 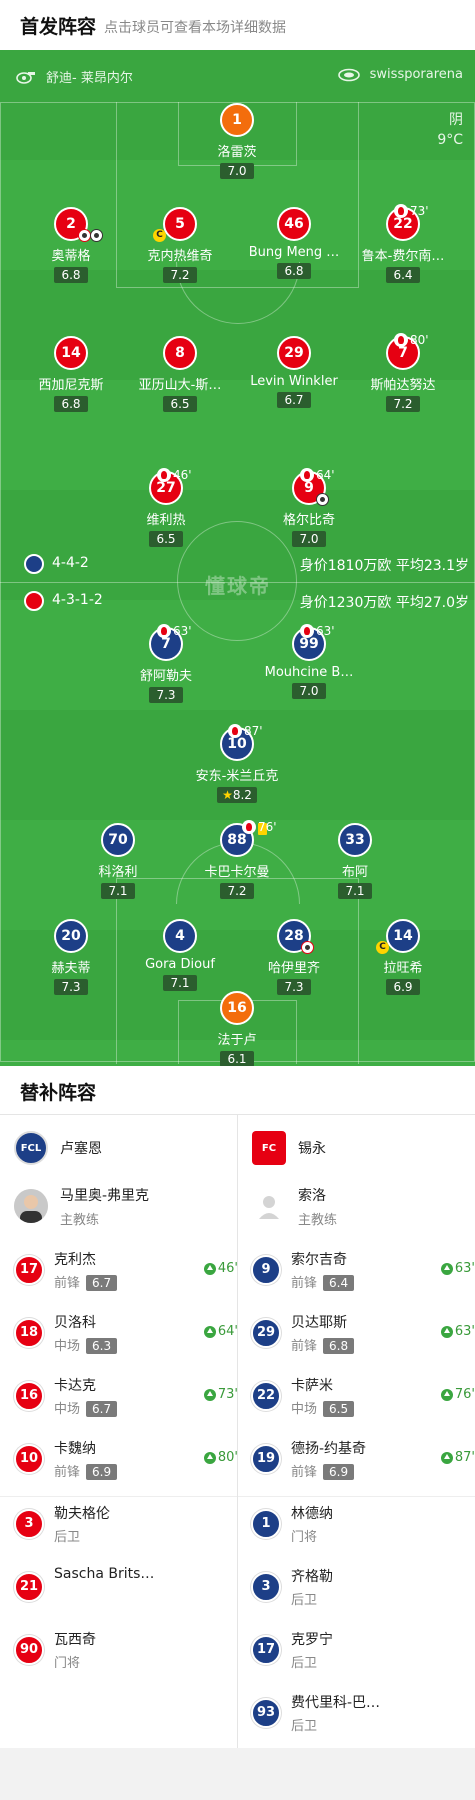 I want to click on sub-off-tag: 64', so click(x=317, y=475).